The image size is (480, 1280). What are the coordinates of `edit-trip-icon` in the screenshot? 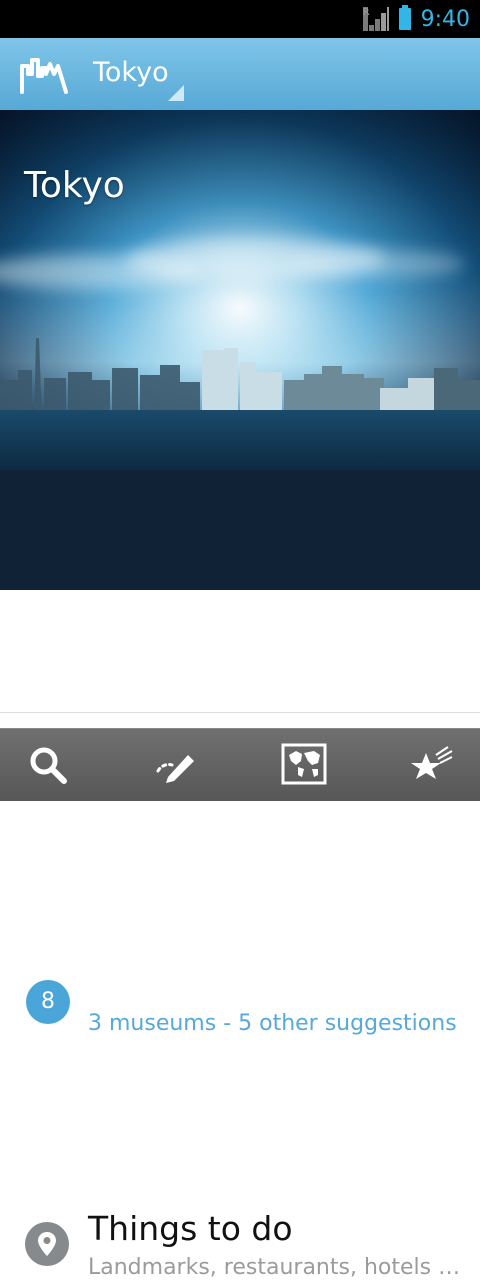 It's located at (174, 765).